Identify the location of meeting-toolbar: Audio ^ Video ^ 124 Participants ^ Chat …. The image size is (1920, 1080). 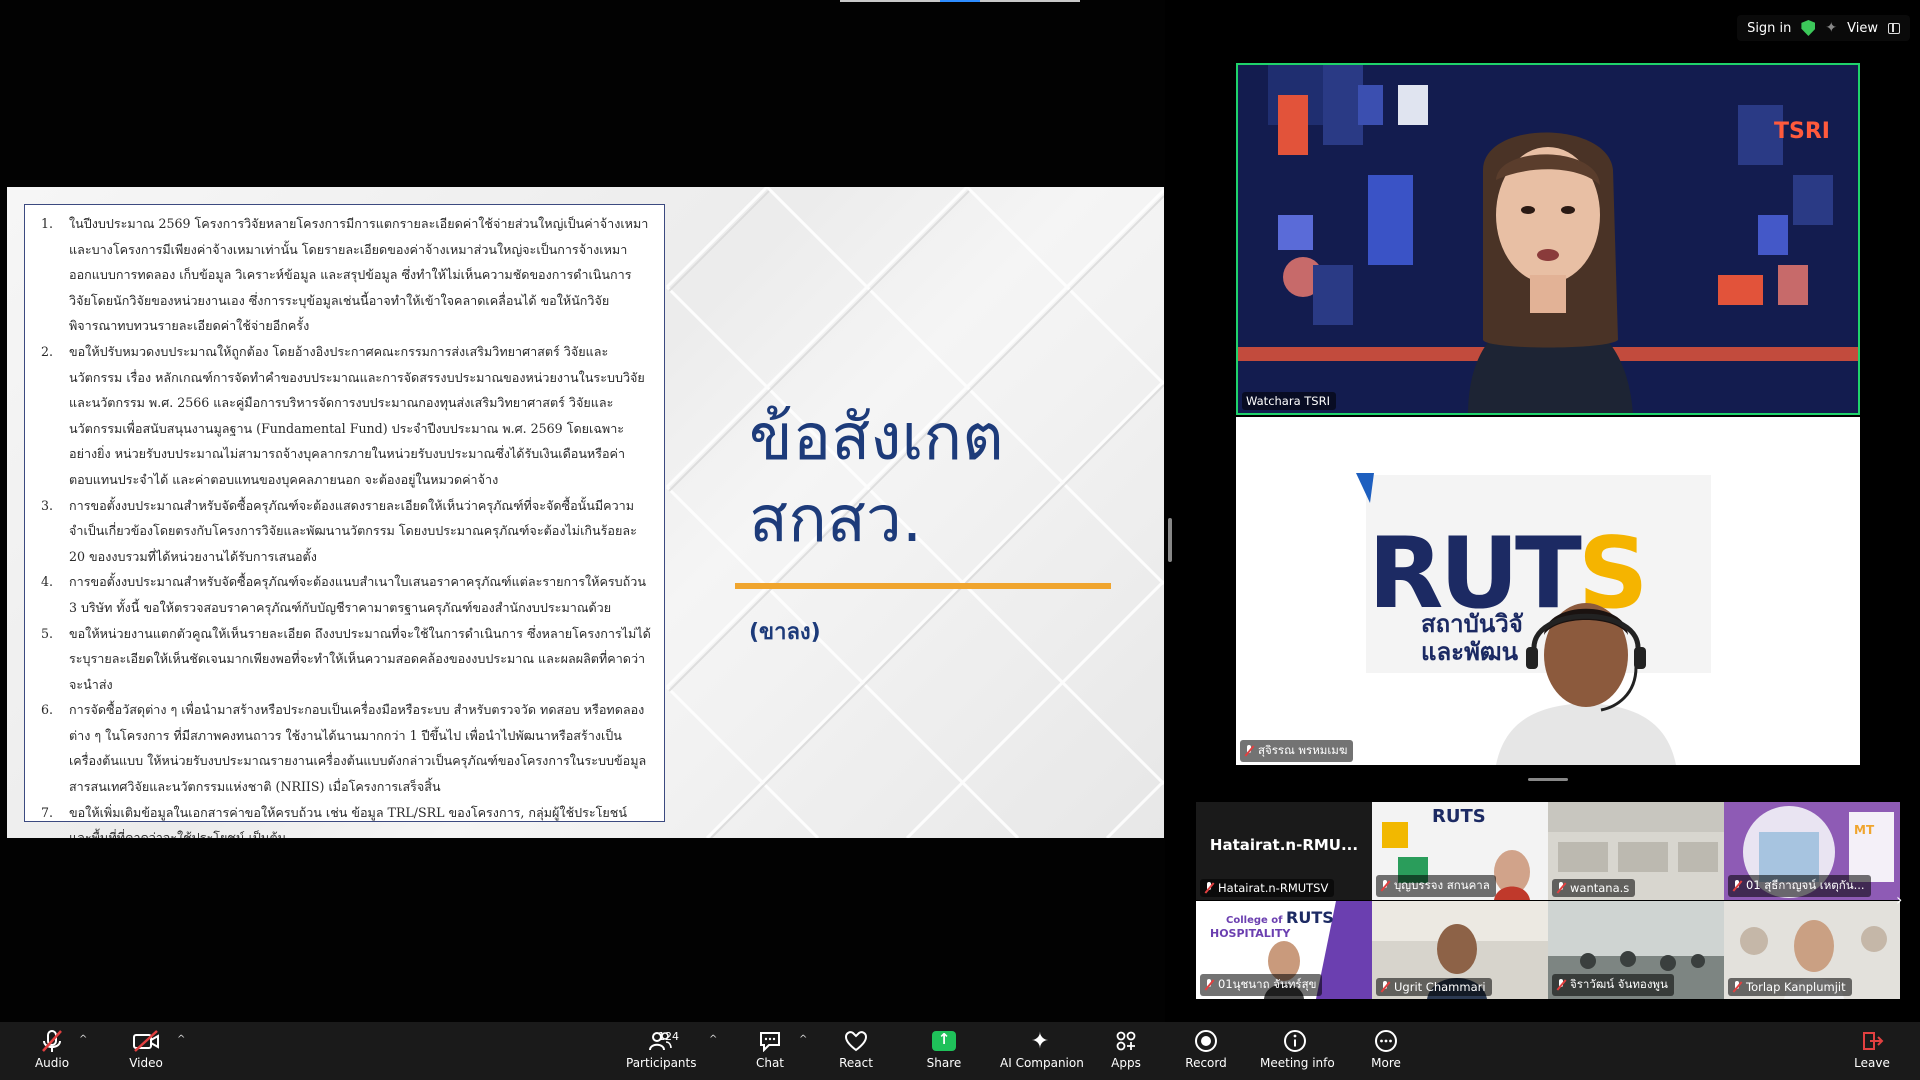
(960, 1051).